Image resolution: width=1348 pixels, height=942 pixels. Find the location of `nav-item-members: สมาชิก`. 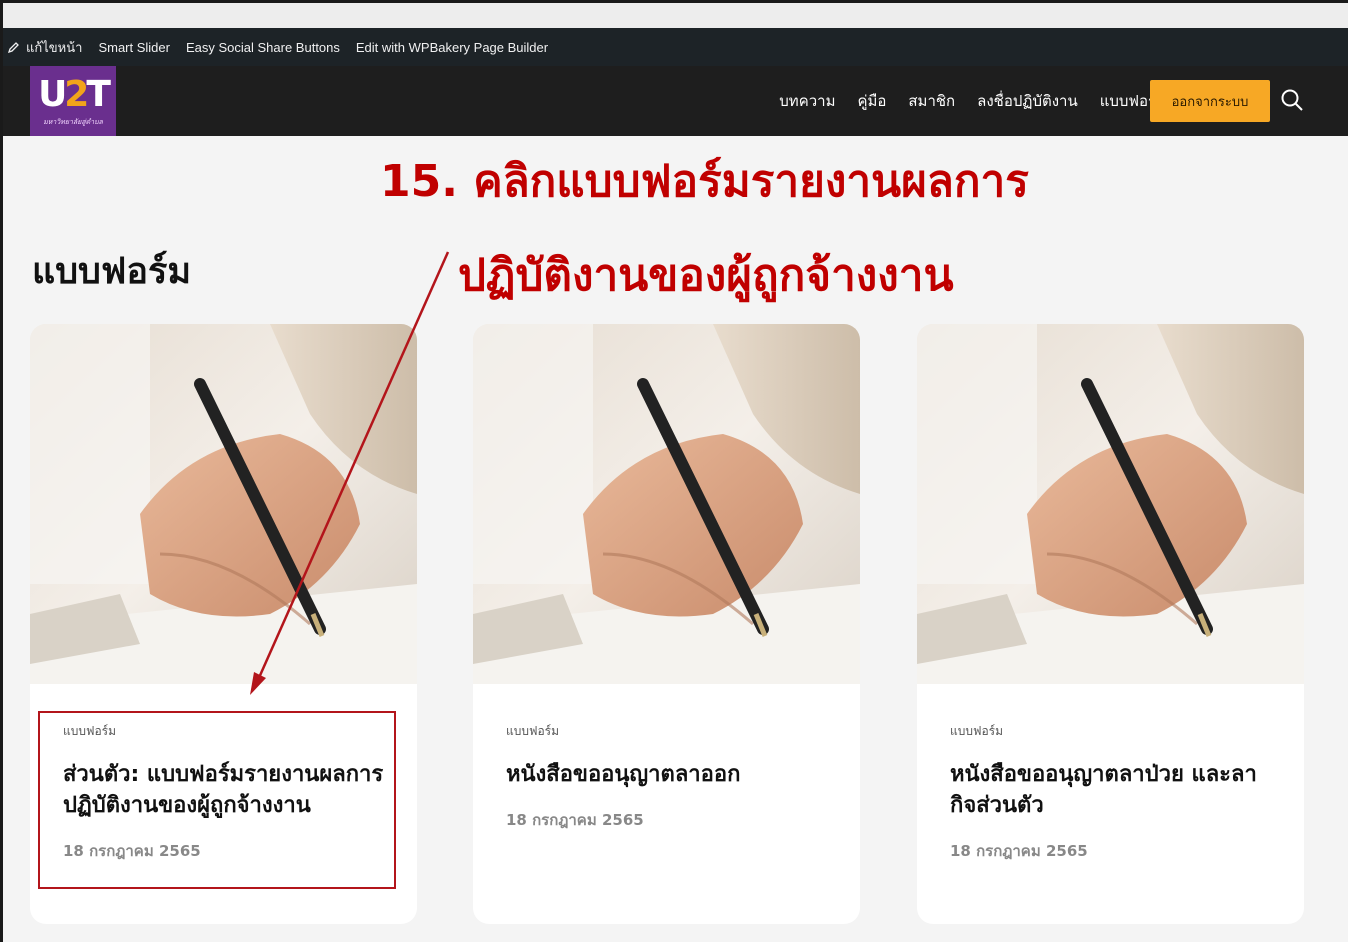

nav-item-members: สมาชิก is located at coordinates (931, 101).